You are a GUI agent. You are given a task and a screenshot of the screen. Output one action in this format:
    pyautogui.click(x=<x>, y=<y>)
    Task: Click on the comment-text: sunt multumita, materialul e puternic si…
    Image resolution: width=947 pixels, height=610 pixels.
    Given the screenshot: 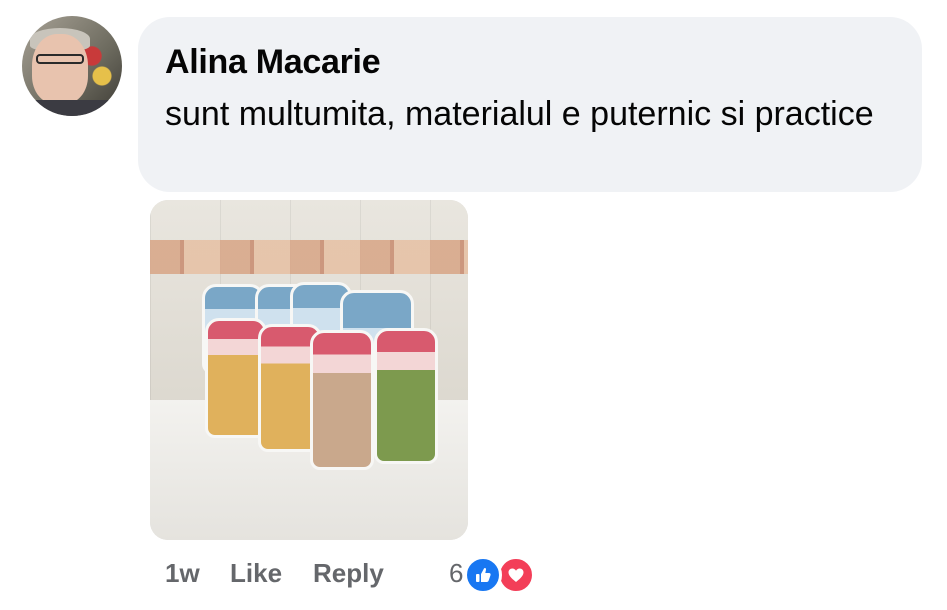 What is the action you would take?
    pyautogui.click(x=519, y=114)
    